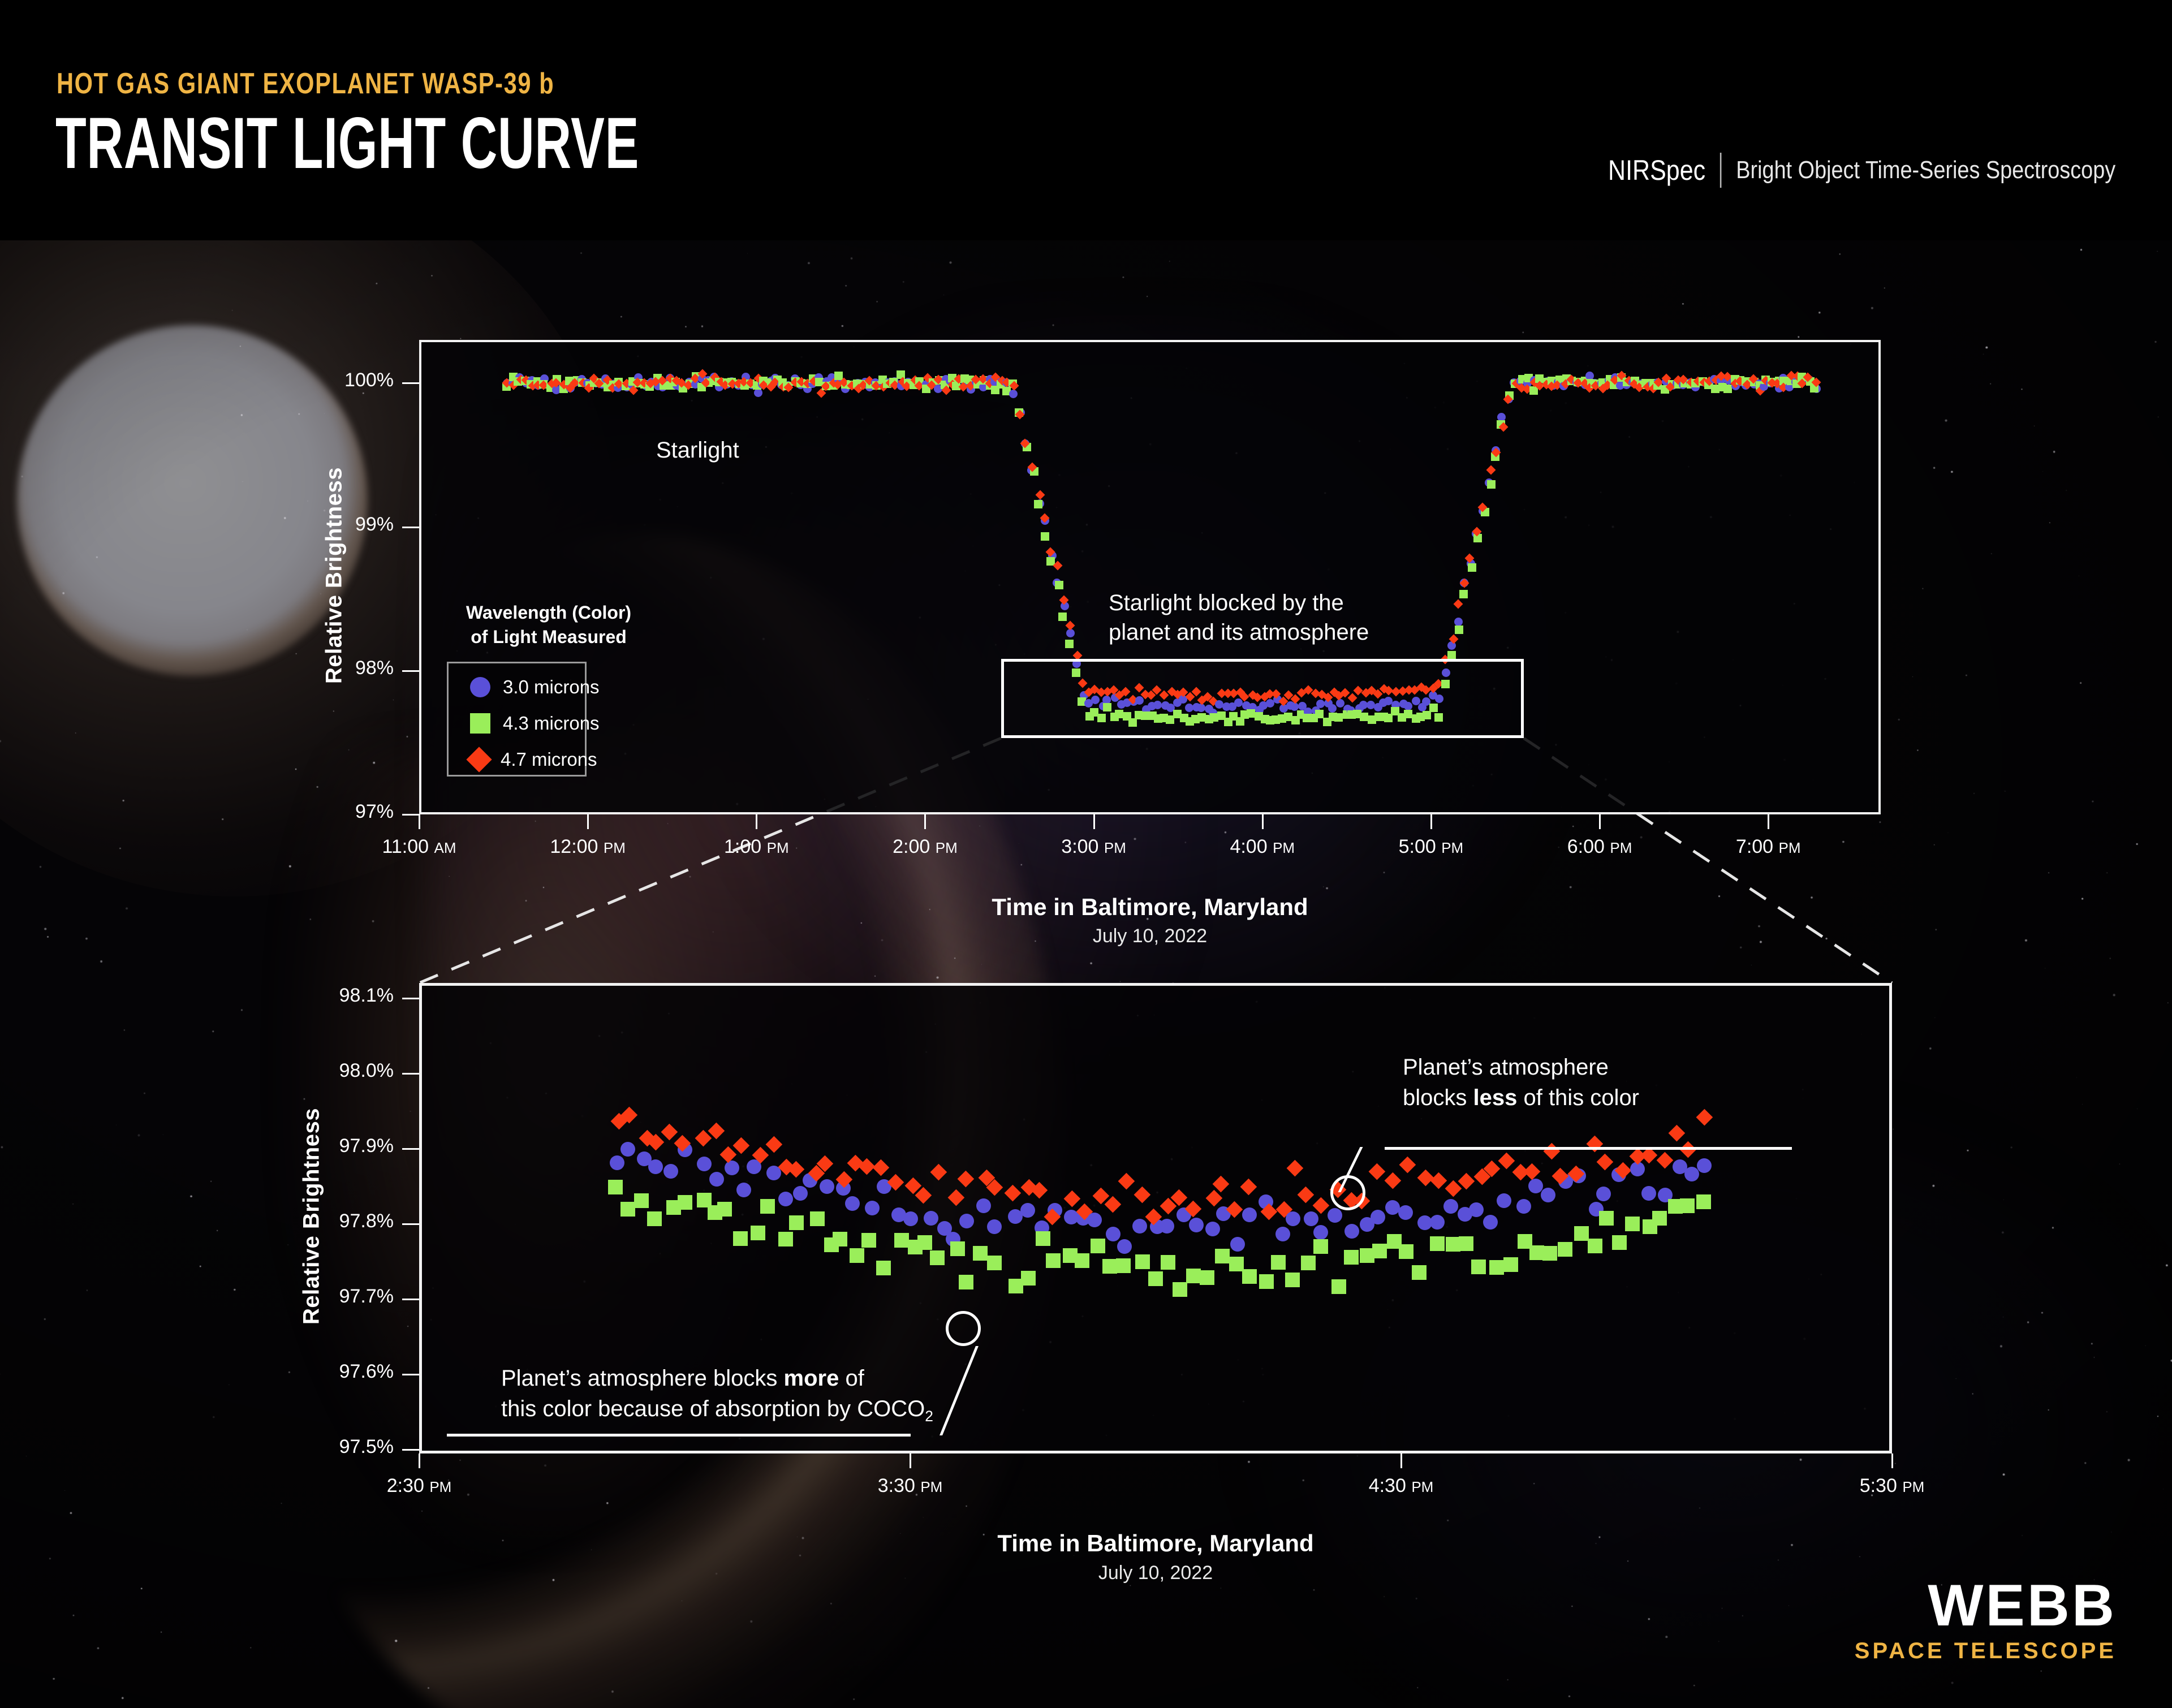  Describe the element at coordinates (480, 723) in the screenshot. I see `legend-marker-square-icon` at that location.